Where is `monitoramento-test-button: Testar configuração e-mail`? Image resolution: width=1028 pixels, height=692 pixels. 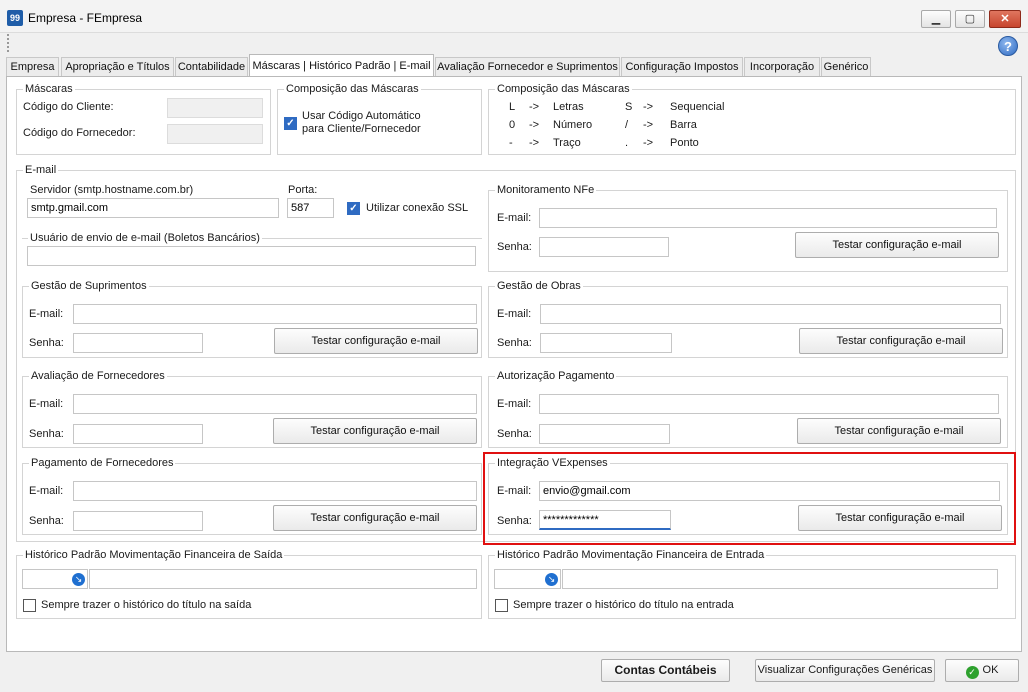
monitoramento-test-button: Testar configuração e-mail is located at coordinates (897, 245).